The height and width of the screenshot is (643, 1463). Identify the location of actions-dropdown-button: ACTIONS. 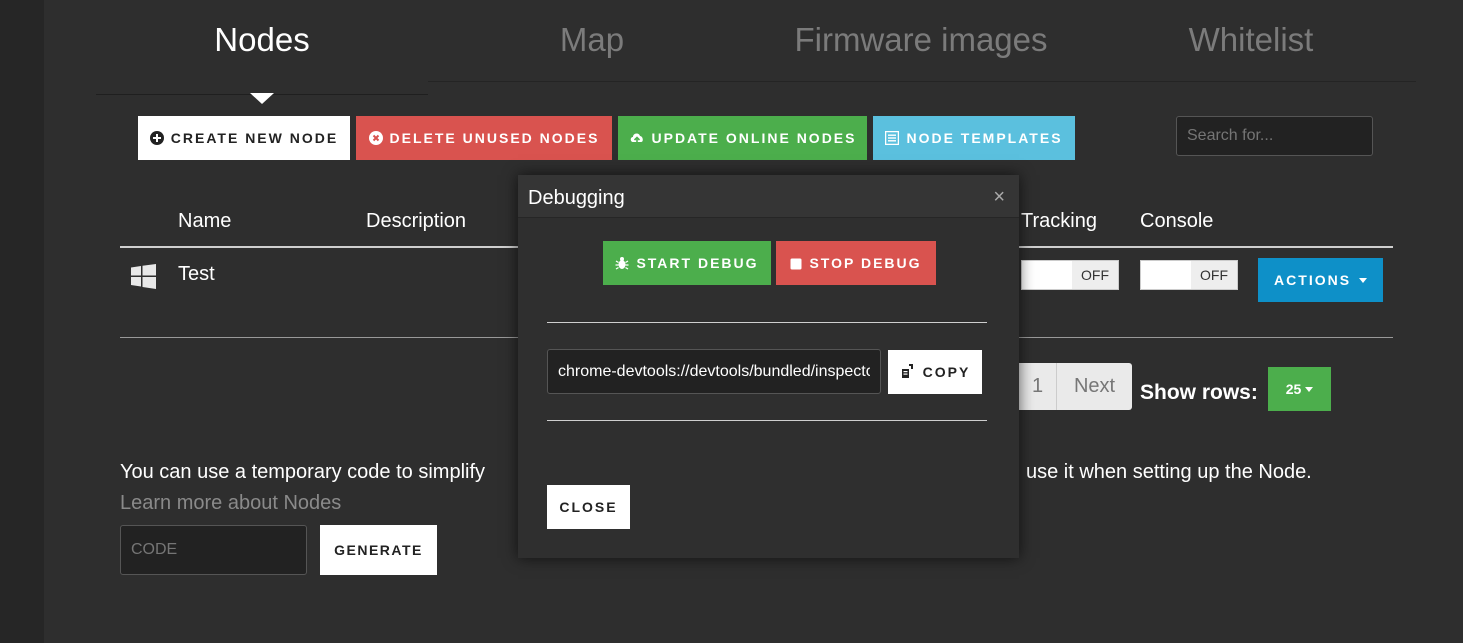
(1320, 280).